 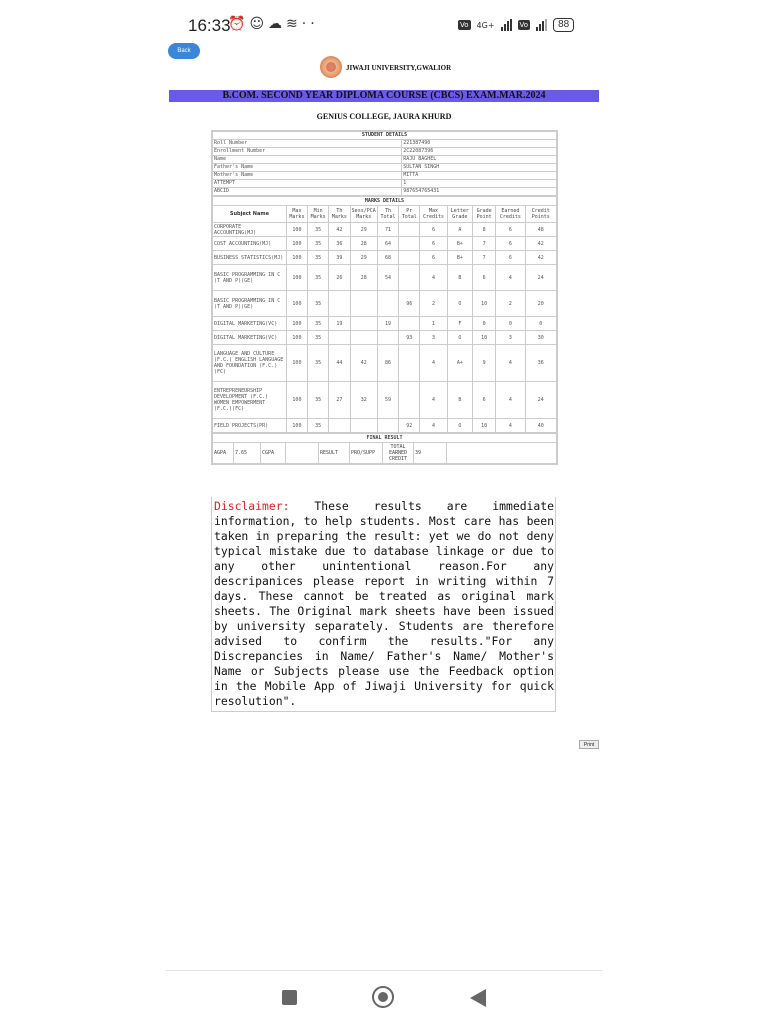 What do you see at coordinates (384, 26) in the screenshot?
I see `status-bar: 16:33 ⏰☺☁≋·· Vo 4G+ Vo 88` at bounding box center [384, 26].